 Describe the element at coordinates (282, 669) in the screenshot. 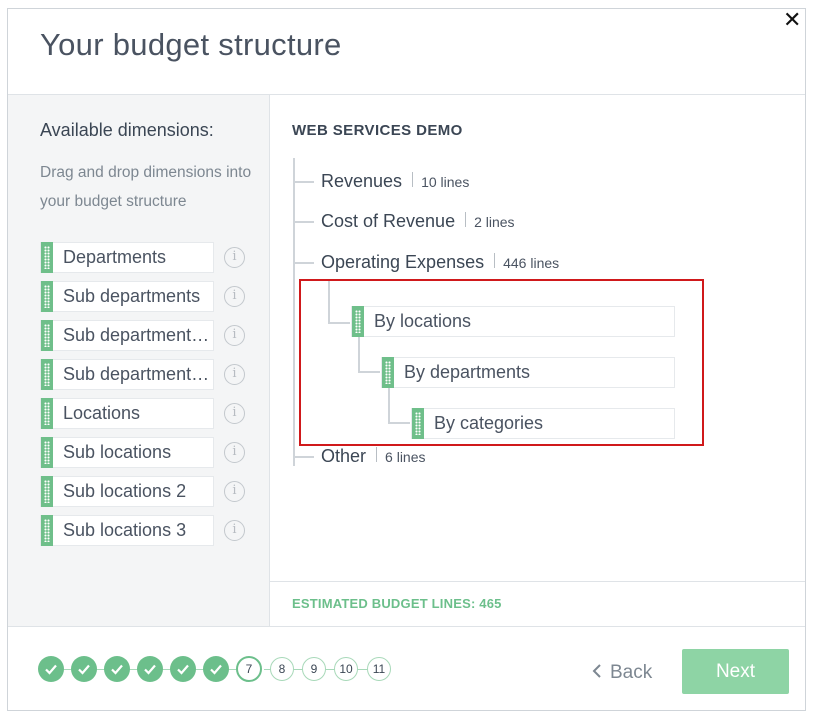

I see `step-upcoming: 8` at that location.